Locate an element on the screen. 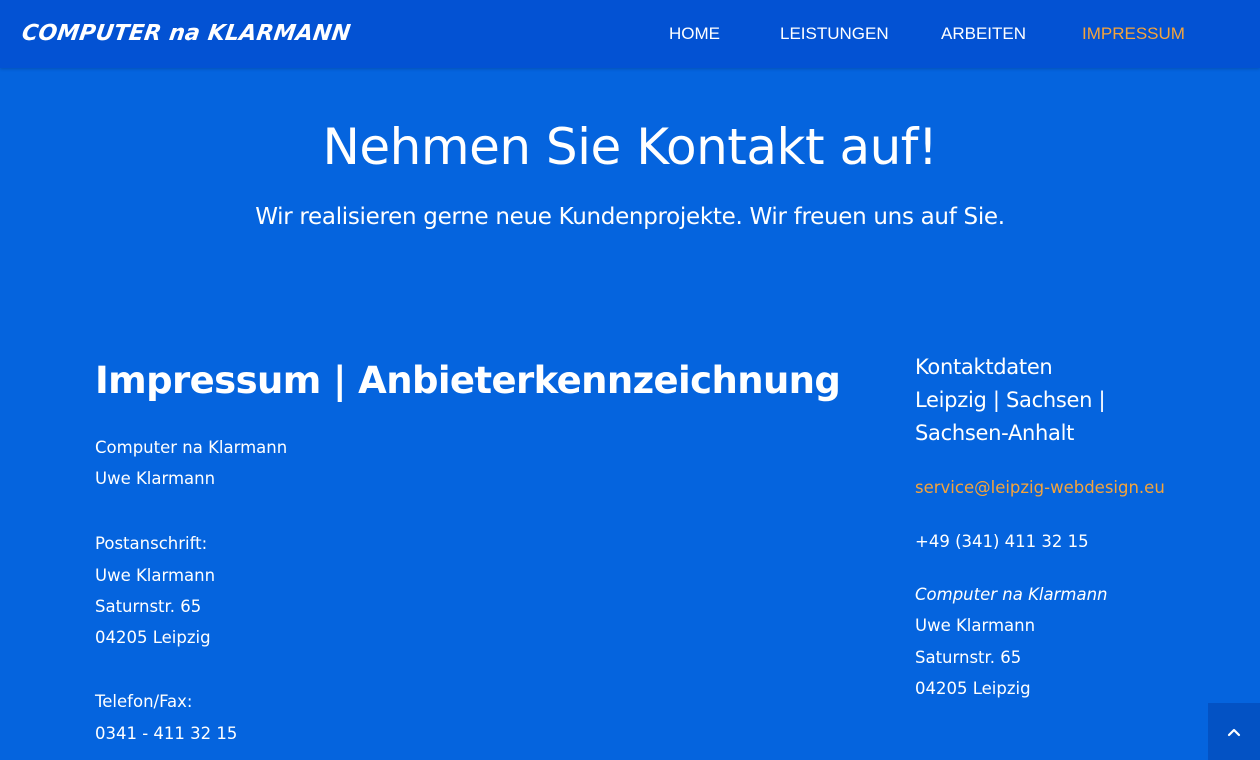  sidebar-heading-line-1: Kontaktdaten is located at coordinates (984, 367).